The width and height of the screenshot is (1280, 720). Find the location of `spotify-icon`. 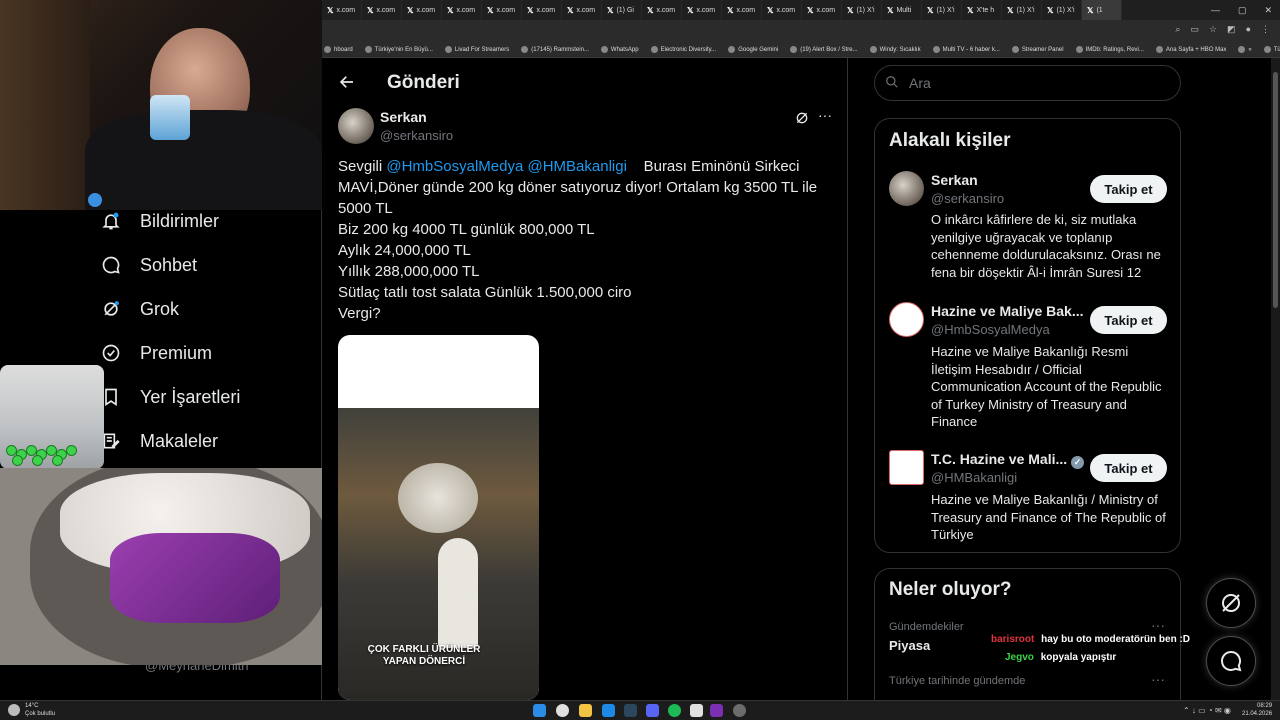

spotify-icon is located at coordinates (674, 710).